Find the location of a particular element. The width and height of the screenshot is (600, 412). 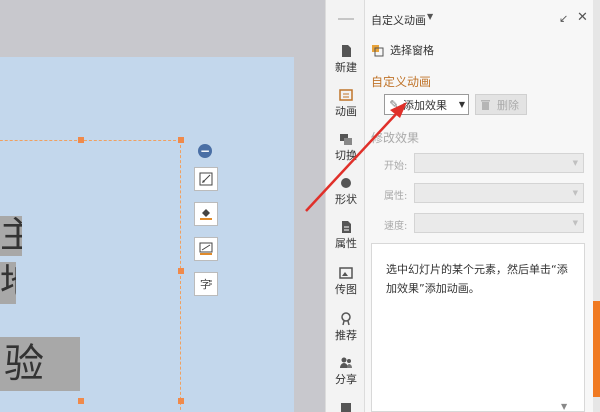

upload-image-icon is located at coordinates (346, 273).